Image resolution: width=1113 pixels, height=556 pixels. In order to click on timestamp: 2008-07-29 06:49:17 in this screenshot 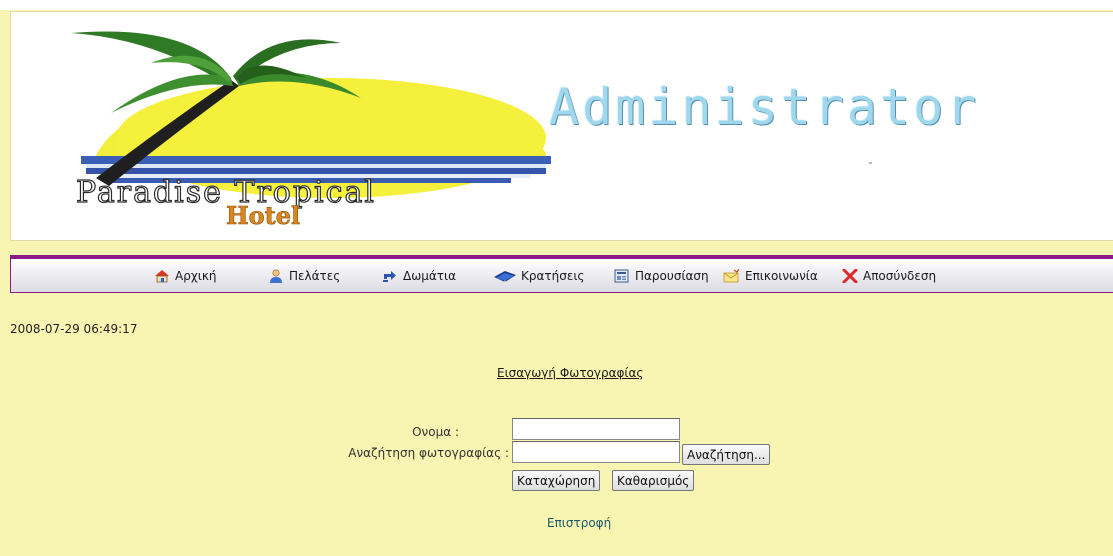, I will do `click(74, 329)`.